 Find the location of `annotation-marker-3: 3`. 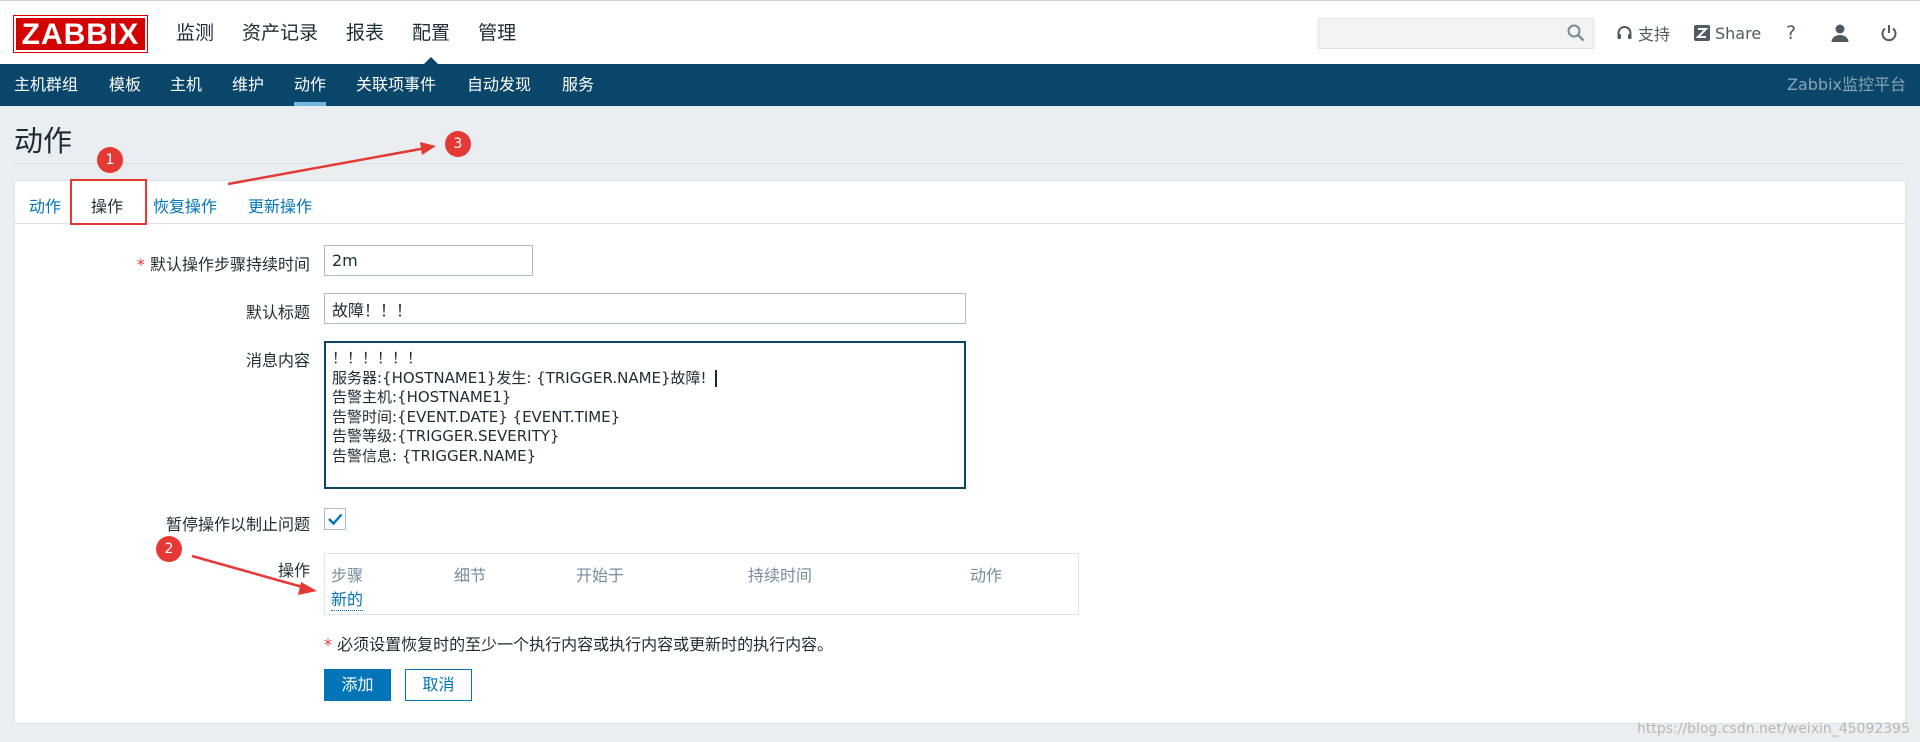

annotation-marker-3: 3 is located at coordinates (458, 144).